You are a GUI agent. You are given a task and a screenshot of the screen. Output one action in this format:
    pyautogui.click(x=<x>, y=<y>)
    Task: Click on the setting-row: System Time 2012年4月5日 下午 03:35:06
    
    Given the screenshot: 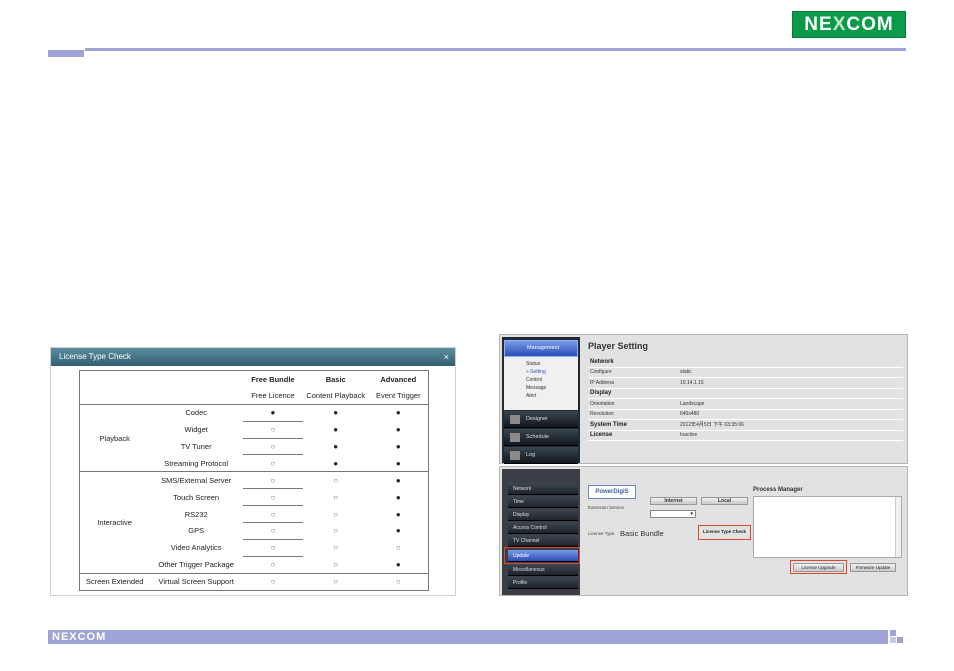 What is the action you would take?
    pyautogui.click(x=745, y=425)
    